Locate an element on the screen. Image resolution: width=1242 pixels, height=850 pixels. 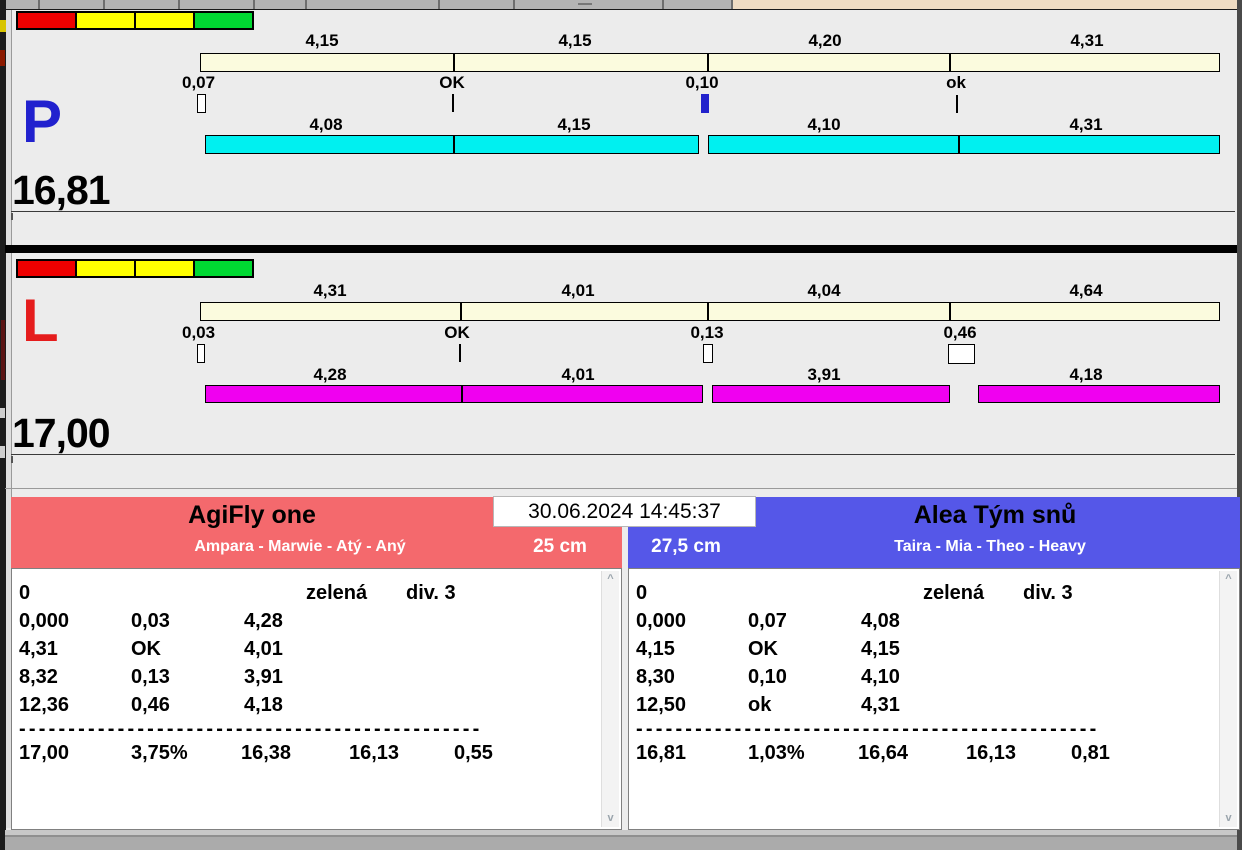
lane-letter-l: L is located at coordinates (40, 320).